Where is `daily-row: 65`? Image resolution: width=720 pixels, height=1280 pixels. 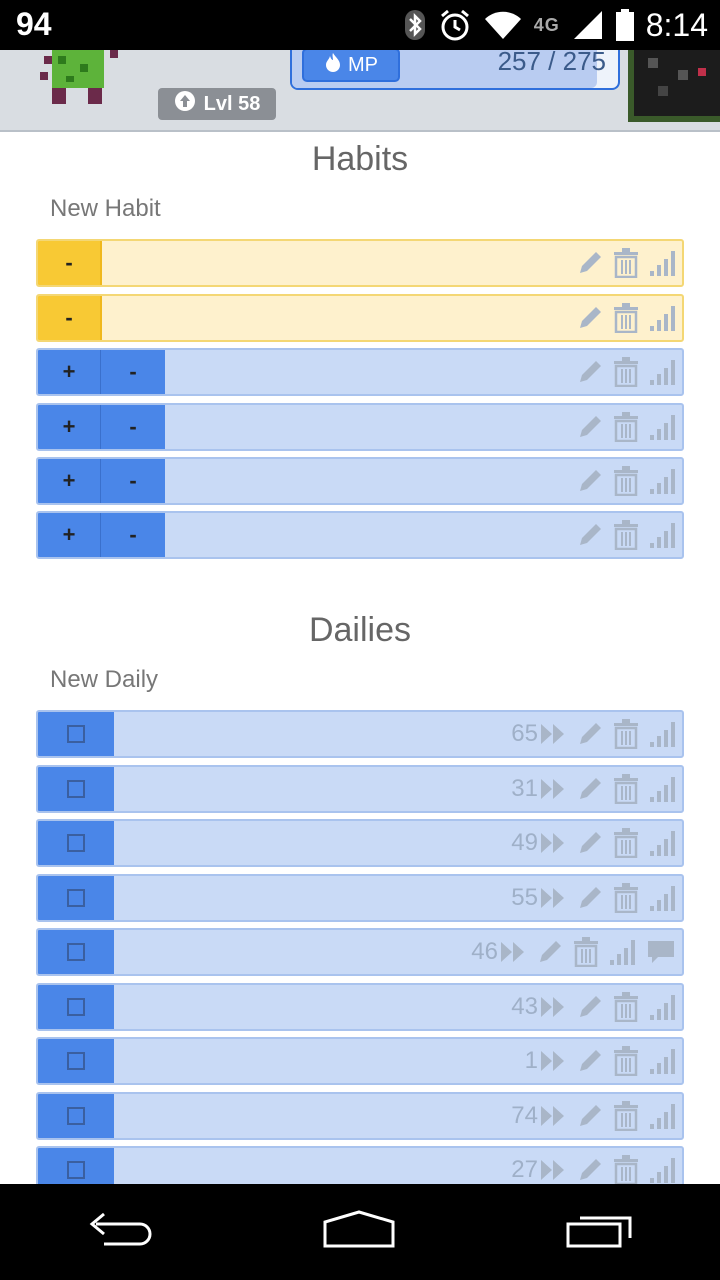 daily-row: 65 is located at coordinates (360, 734).